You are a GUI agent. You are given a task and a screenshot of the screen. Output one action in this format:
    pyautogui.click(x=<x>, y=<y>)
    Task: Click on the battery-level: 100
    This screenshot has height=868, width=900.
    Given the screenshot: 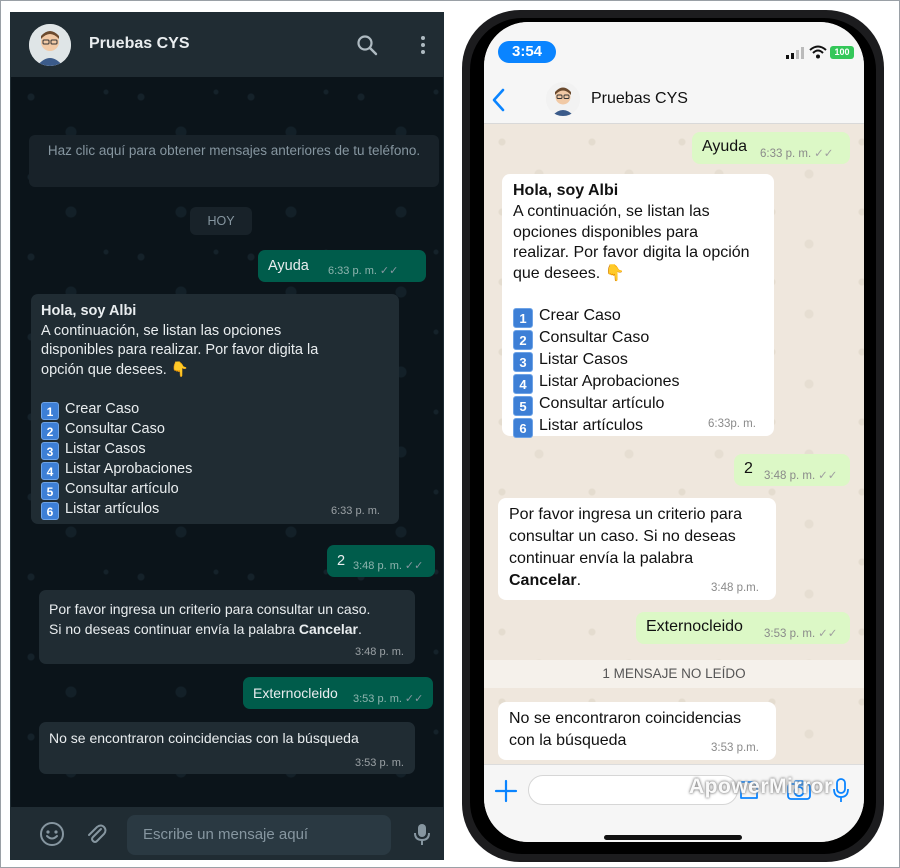 What is the action you would take?
    pyautogui.click(x=842, y=52)
    